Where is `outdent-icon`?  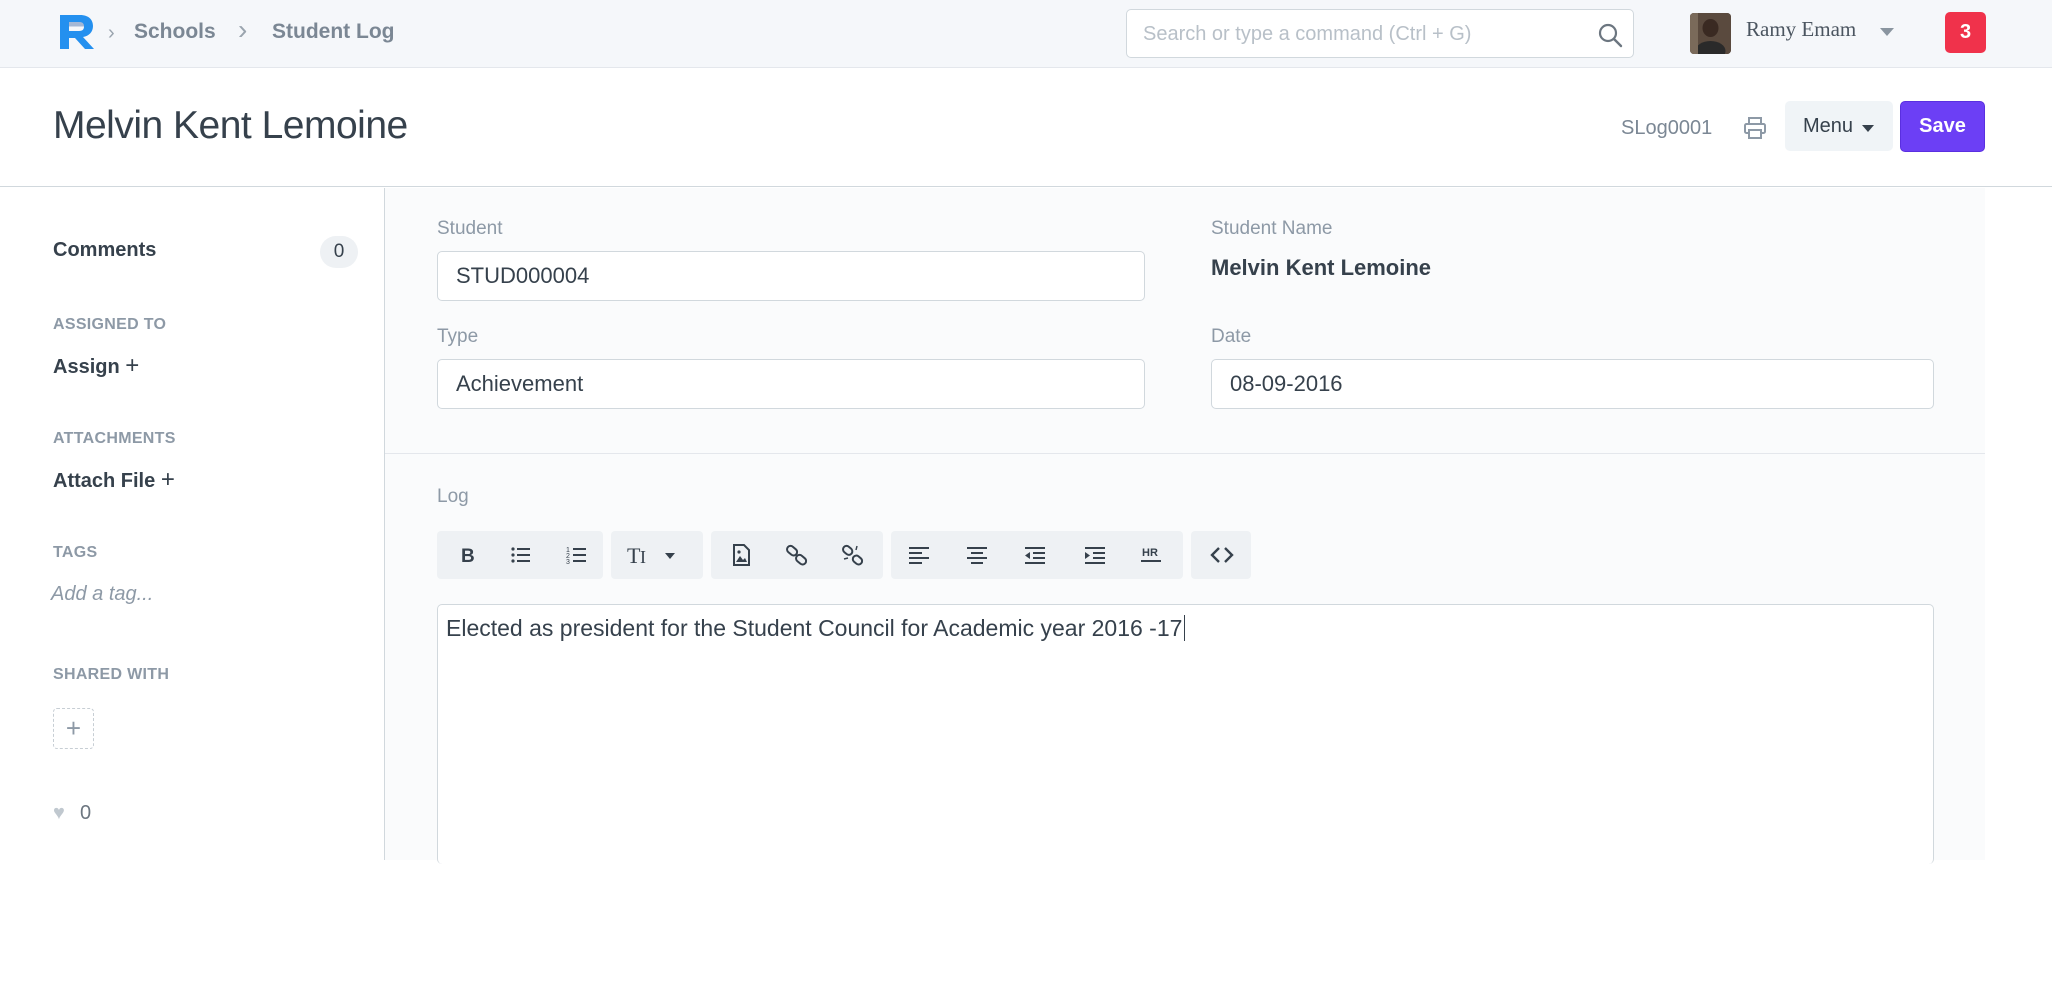
outdent-icon is located at coordinates (1034, 555).